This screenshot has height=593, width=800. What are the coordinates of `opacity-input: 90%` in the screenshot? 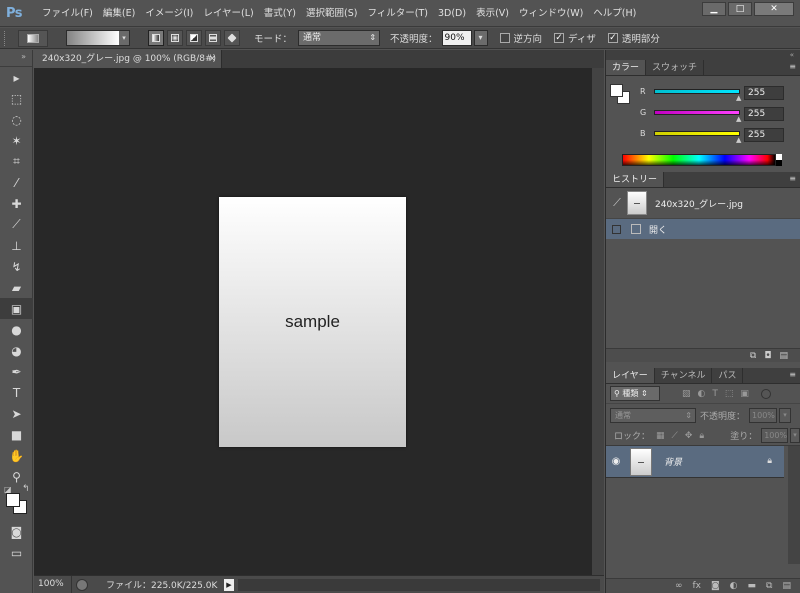 It's located at (456, 38).